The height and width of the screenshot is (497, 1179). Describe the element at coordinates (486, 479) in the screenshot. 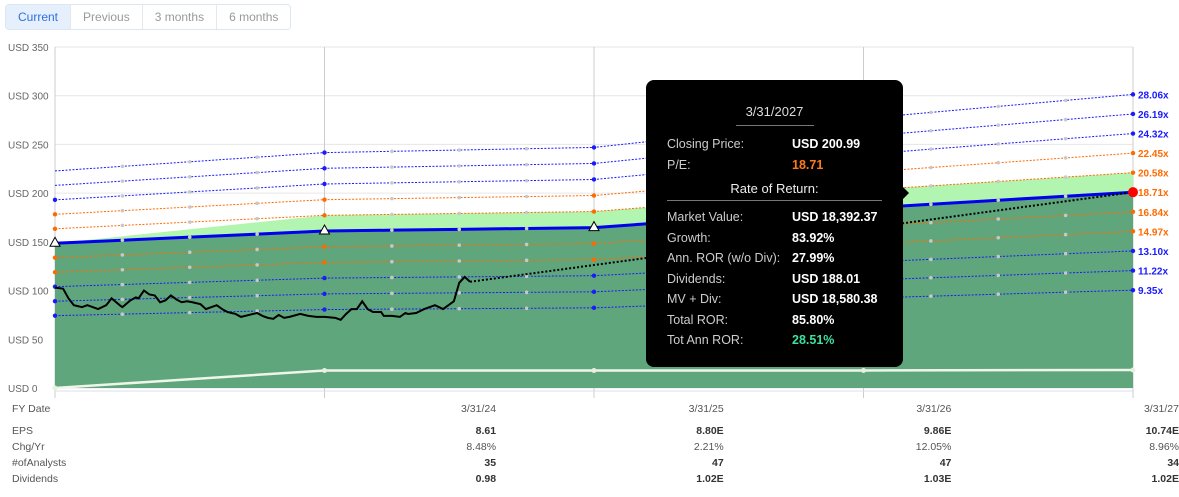

I see `fy-cell: 0.98` at that location.